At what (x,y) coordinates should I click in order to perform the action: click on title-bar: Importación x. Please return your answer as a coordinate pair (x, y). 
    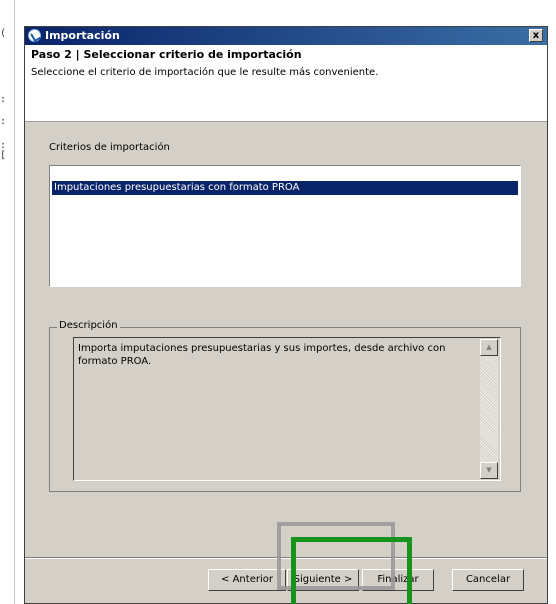
    Looking at the image, I should click on (286, 36).